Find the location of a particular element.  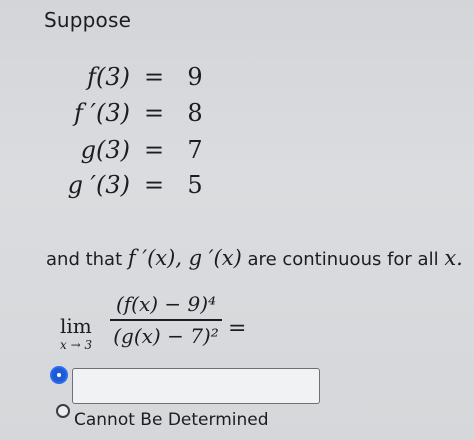

equation-rhs: 5 is located at coordinates (195, 185).